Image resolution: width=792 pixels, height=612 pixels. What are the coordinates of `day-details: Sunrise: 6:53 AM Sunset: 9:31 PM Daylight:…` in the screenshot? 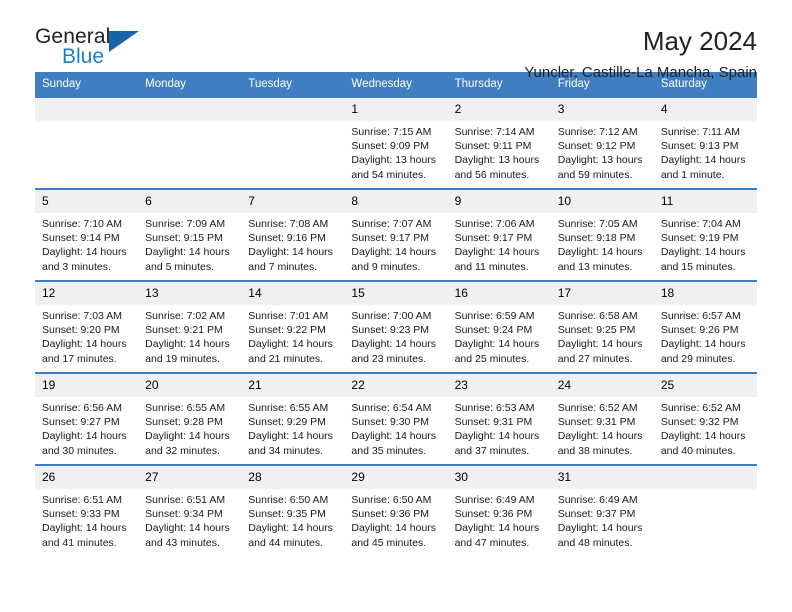 It's located at (499, 427).